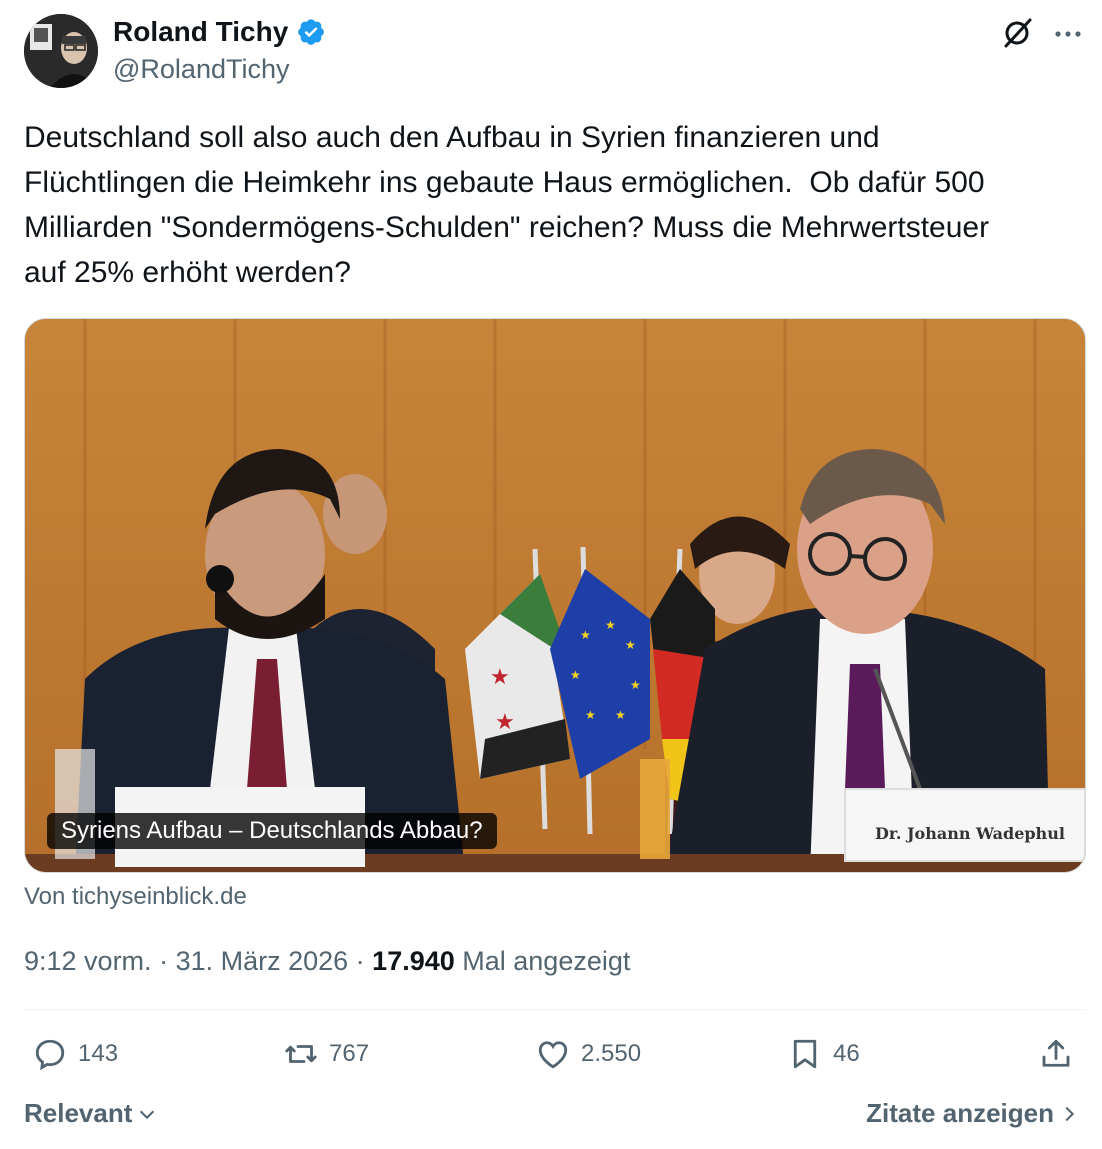 Image resolution: width=1102 pixels, height=1149 pixels. What do you see at coordinates (846, 1053) in the screenshot?
I see `bookmark-count: 46` at bounding box center [846, 1053].